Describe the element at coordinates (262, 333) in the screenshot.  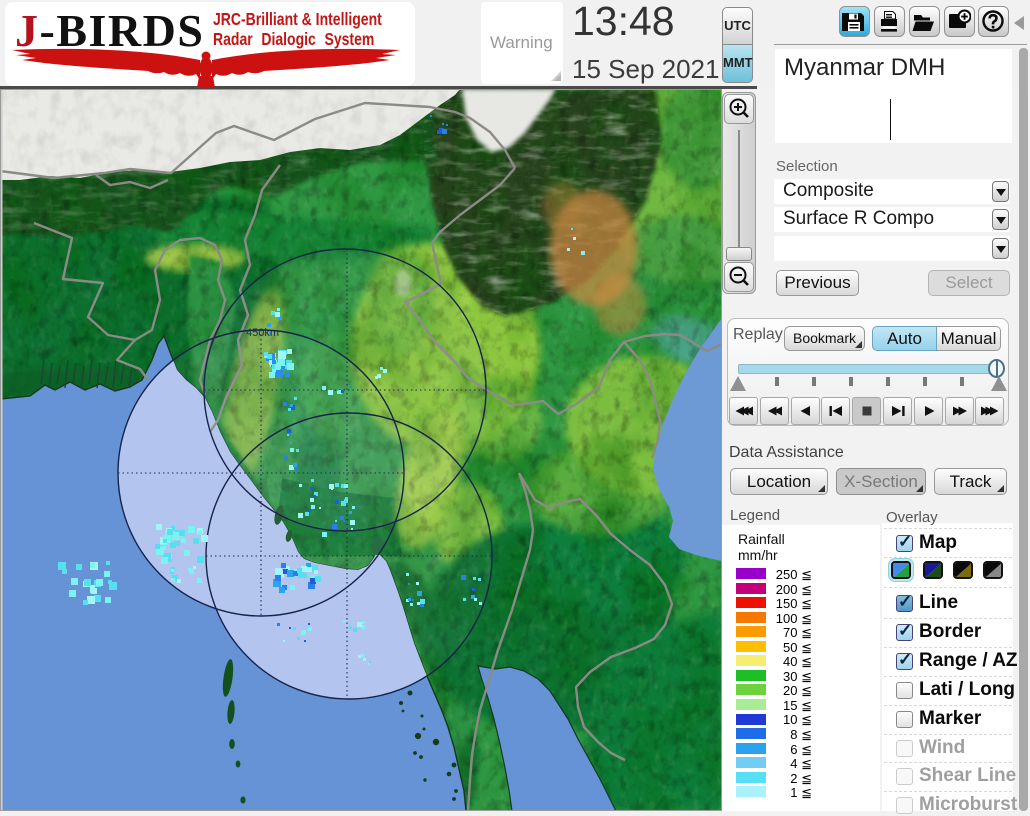
I see `svg-text: 450km` at that location.